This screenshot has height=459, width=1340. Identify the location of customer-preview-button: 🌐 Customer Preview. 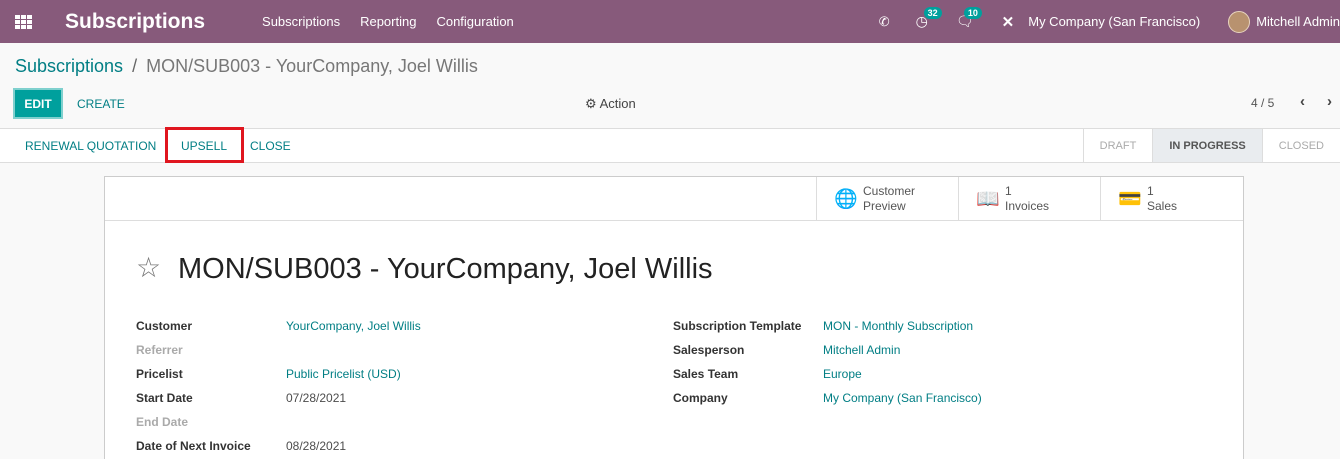
(887, 198).